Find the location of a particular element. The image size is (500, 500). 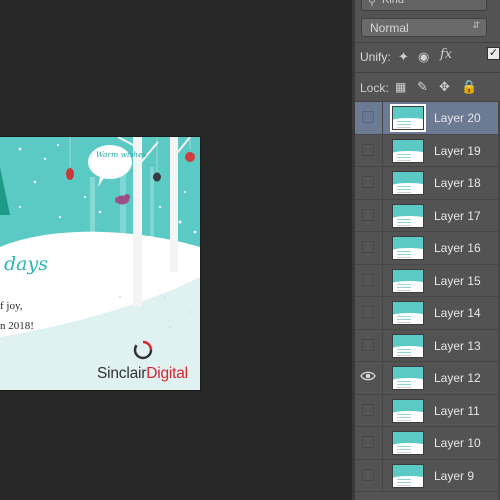

layer-name: Layer 11 is located at coordinates (457, 411).